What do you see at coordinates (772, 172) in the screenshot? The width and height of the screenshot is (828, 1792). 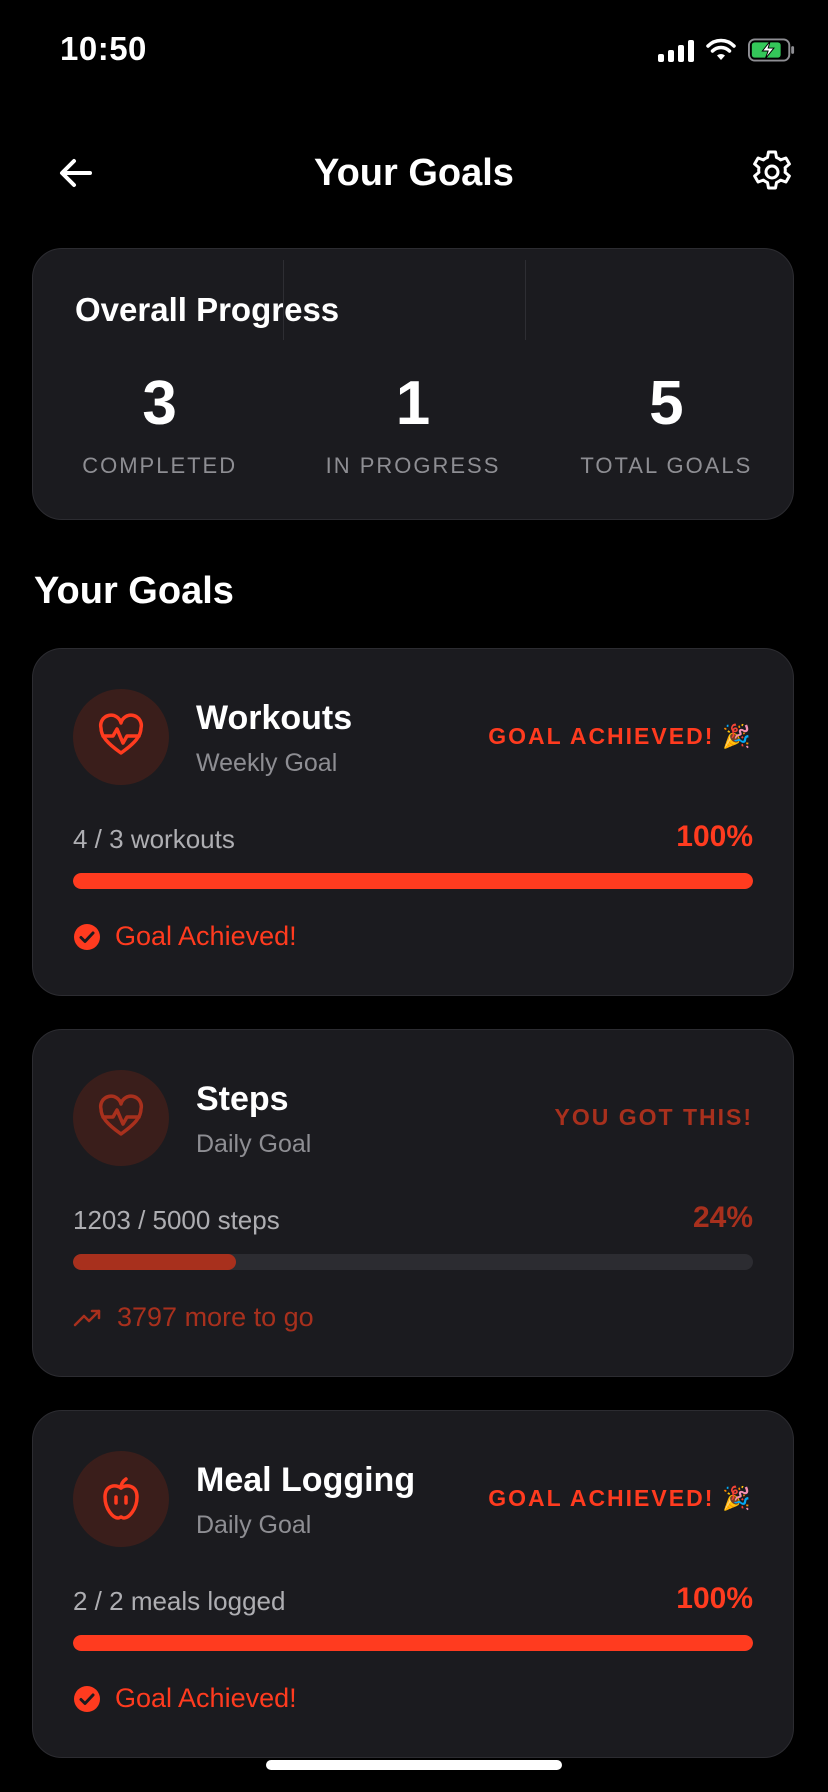 I see `gear-icon` at bounding box center [772, 172].